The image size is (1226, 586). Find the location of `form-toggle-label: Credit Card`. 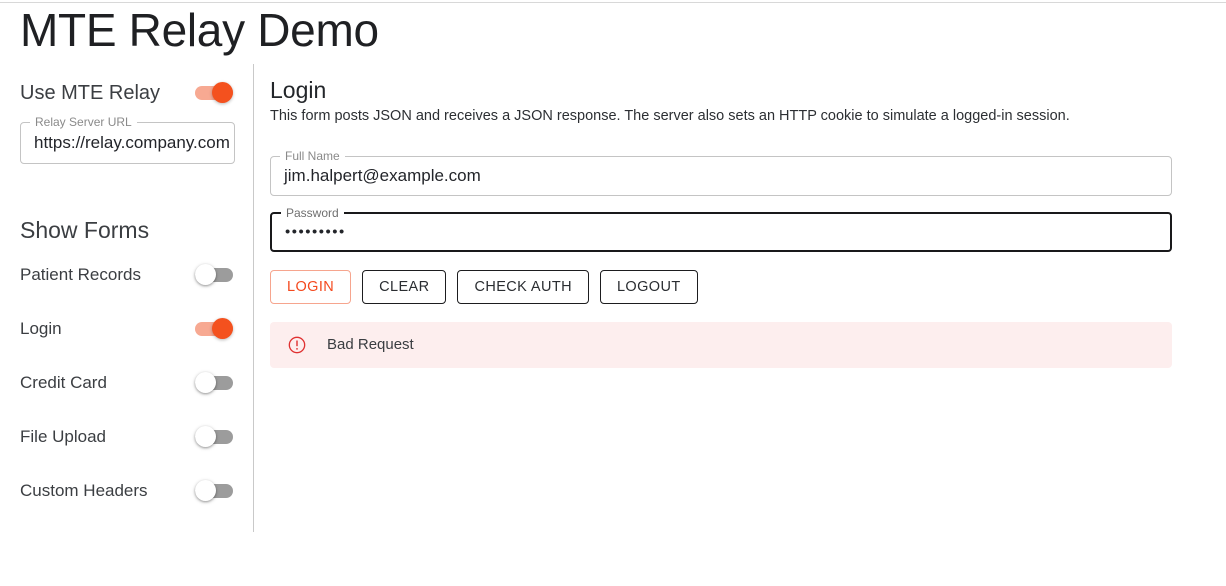

form-toggle-label: Credit Card is located at coordinates (63, 382).